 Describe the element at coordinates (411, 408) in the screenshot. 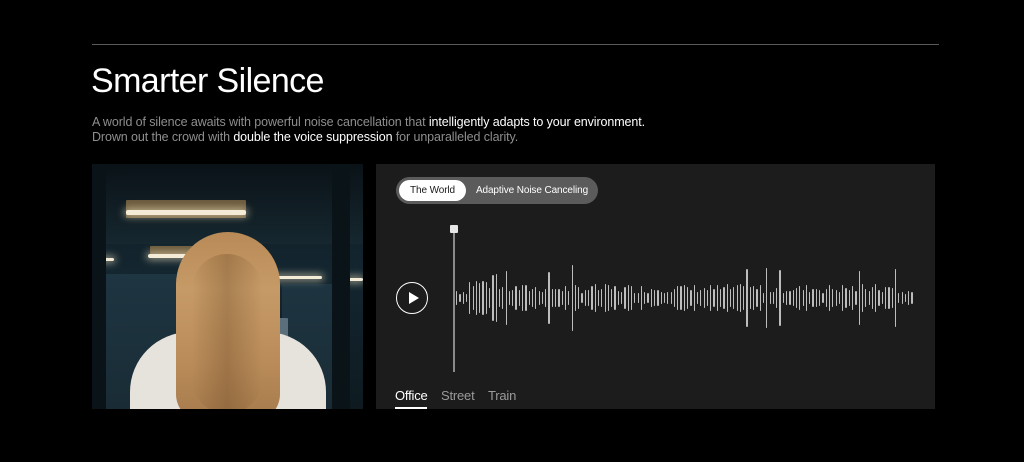

I see `tab-active-indicator` at that location.